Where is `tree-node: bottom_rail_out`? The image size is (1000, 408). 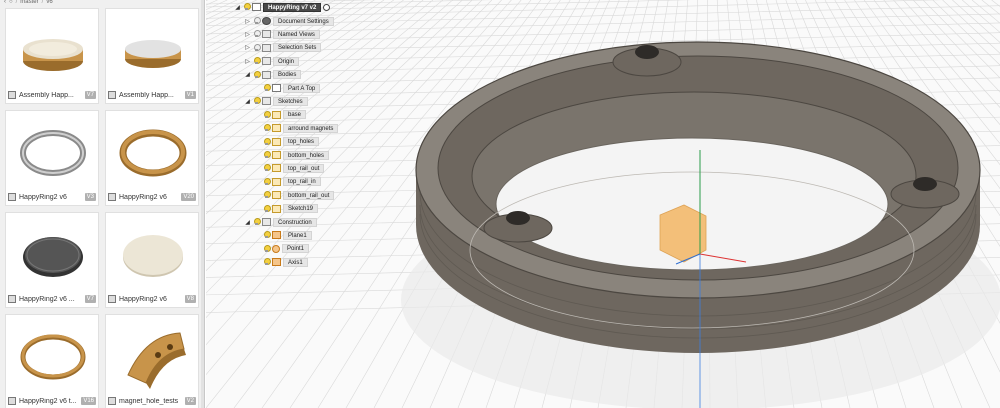
tree-node: bottom_rail_out is located at coordinates (294, 195).